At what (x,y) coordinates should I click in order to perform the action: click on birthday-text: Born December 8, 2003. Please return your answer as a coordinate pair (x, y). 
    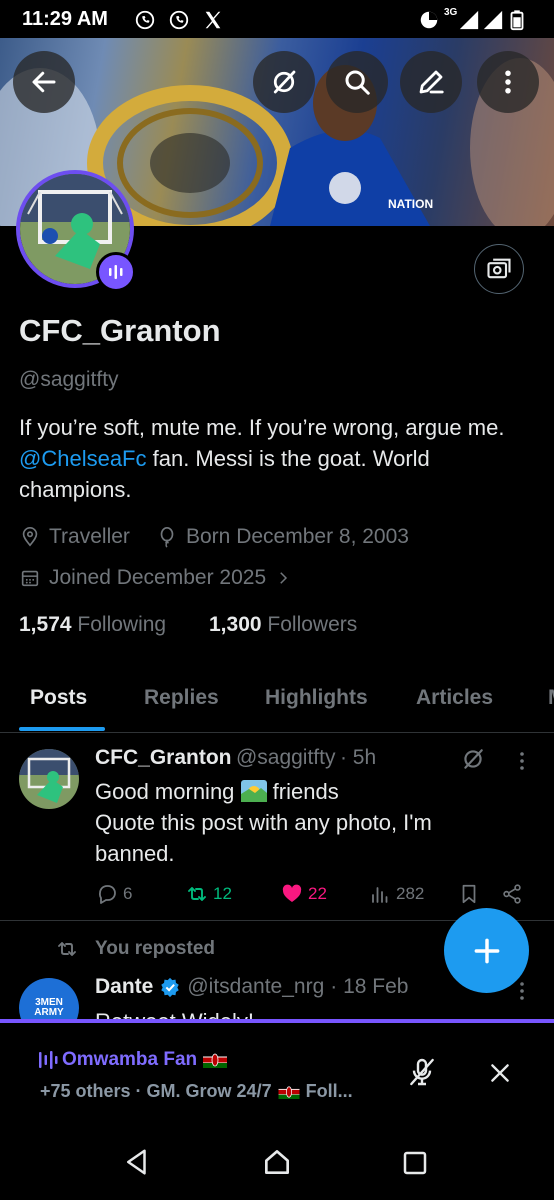
    Looking at the image, I should click on (297, 536).